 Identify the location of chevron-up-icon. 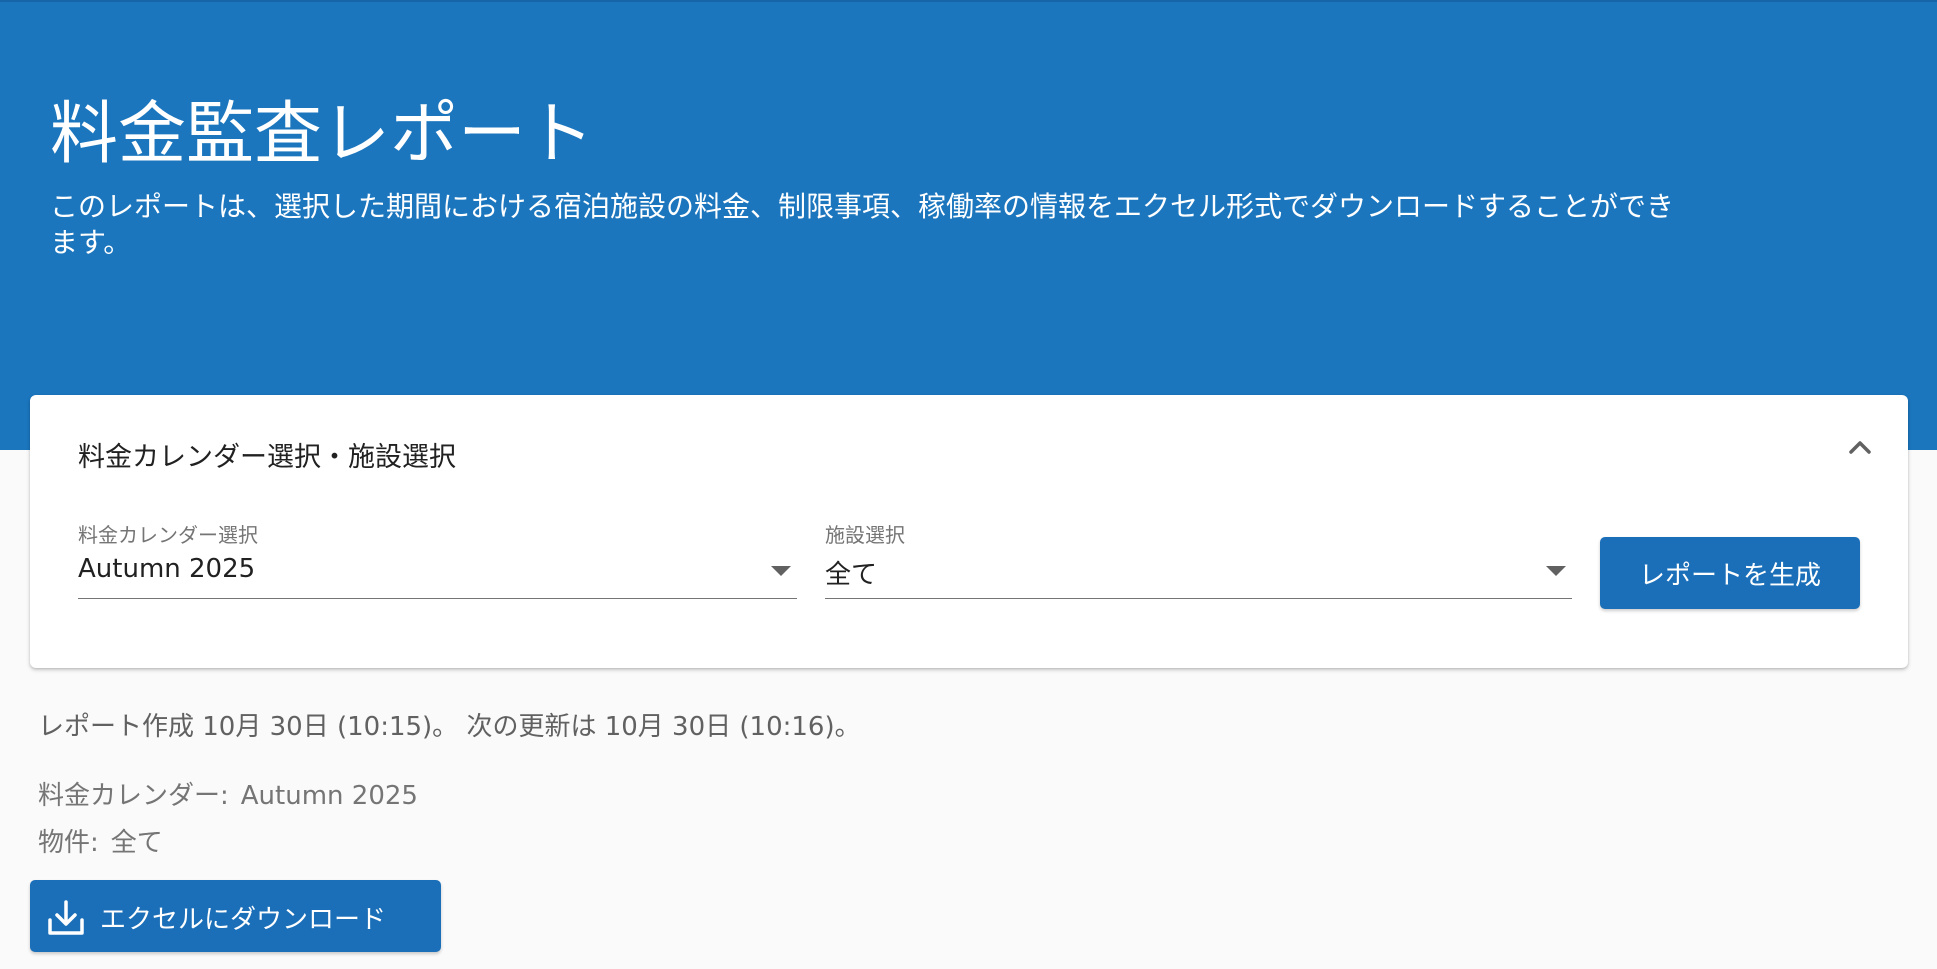
(1860, 447).